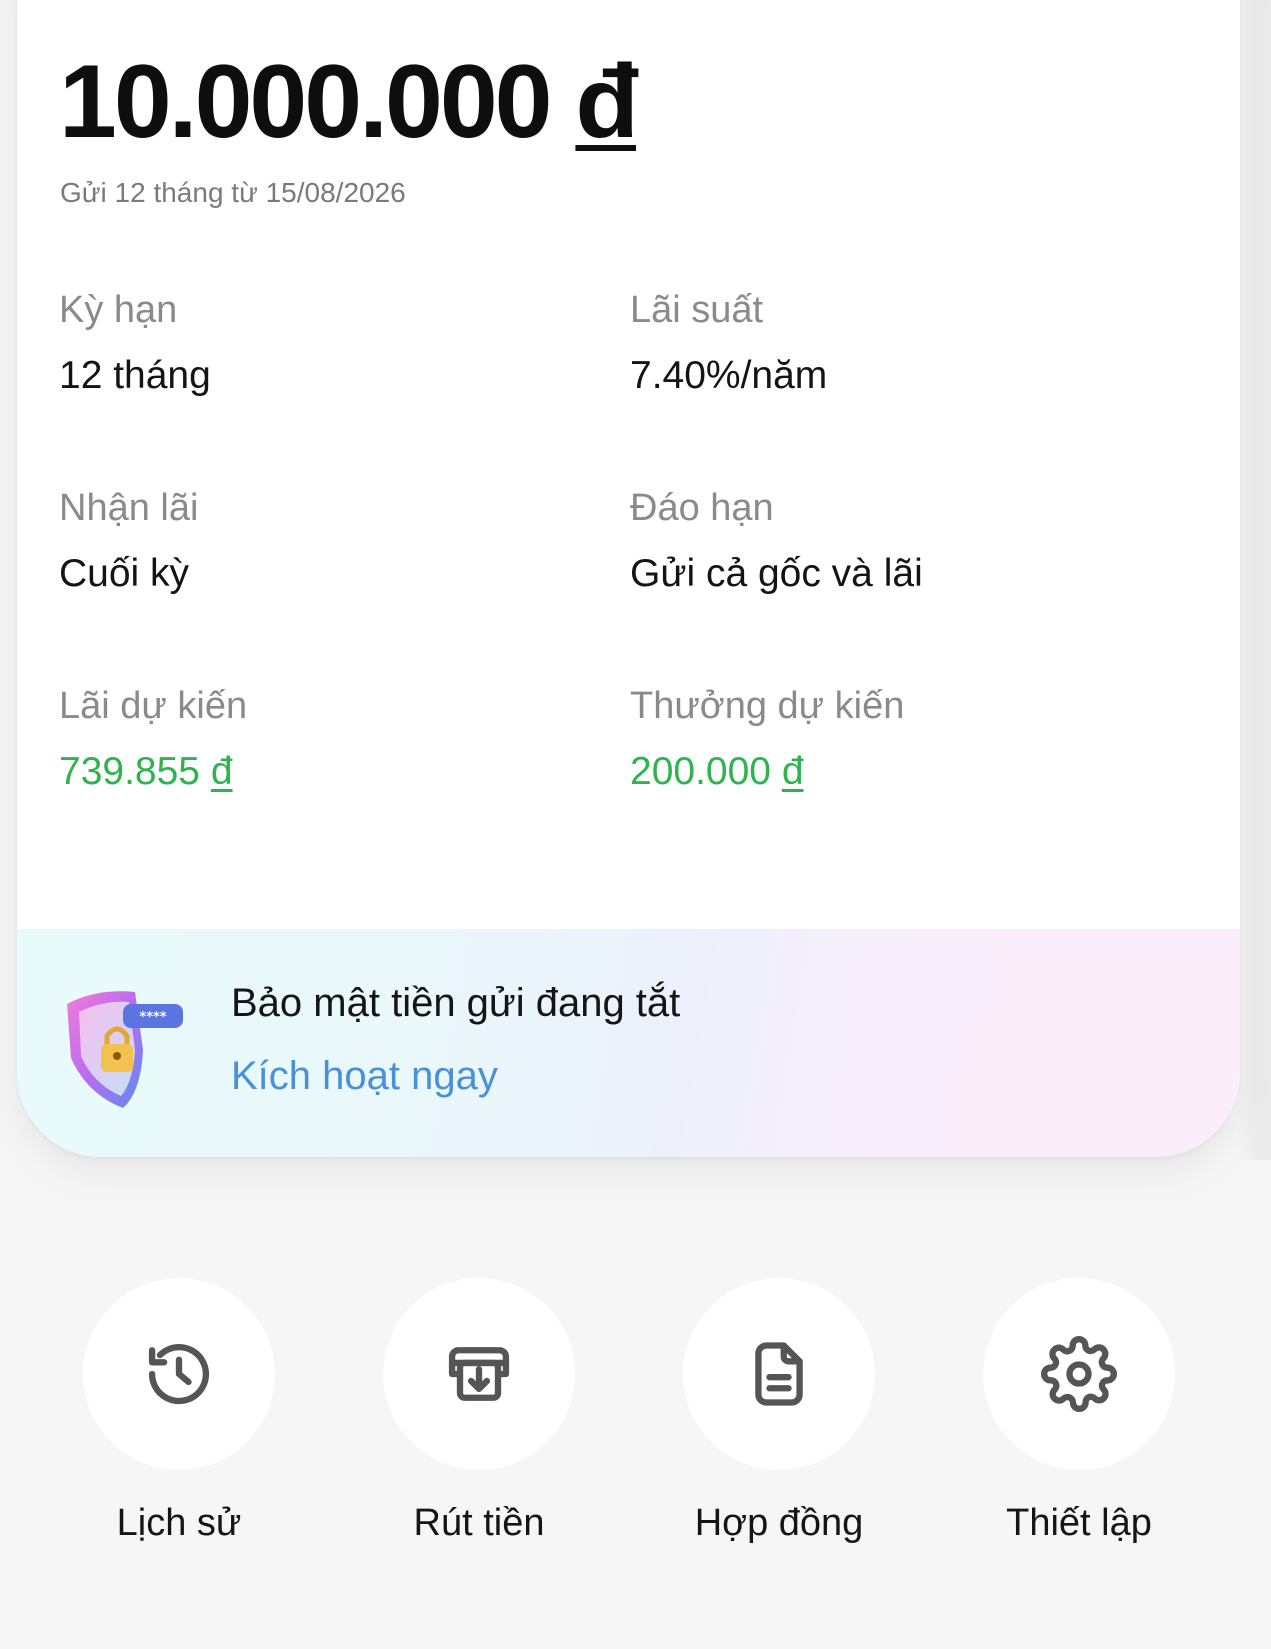 This screenshot has height=1649, width=1271. What do you see at coordinates (776, 573) in the screenshot?
I see `maturity-value: Gửi cả gốc và lãi` at bounding box center [776, 573].